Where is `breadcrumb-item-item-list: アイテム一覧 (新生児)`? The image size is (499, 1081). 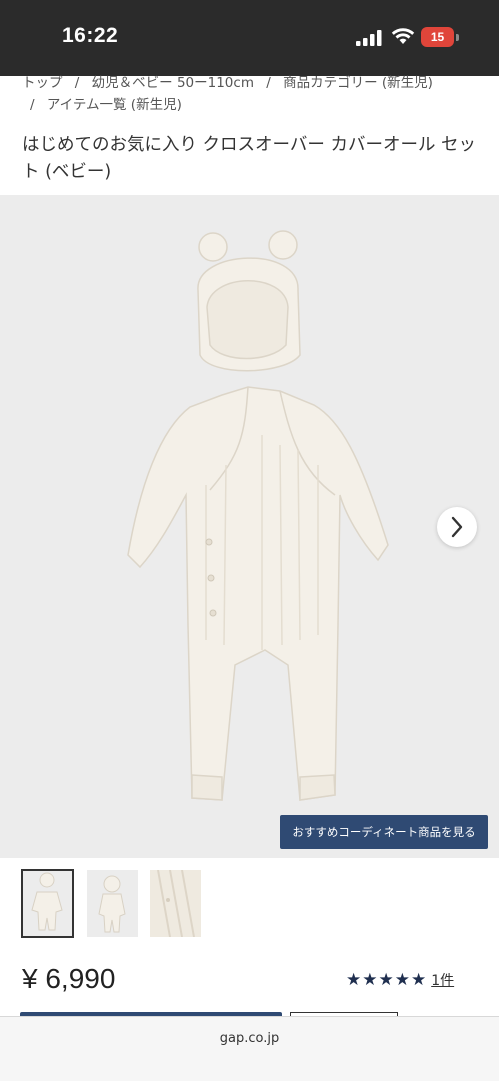 breadcrumb-item-item-list: アイテム一覧 (新生児) is located at coordinates (114, 105).